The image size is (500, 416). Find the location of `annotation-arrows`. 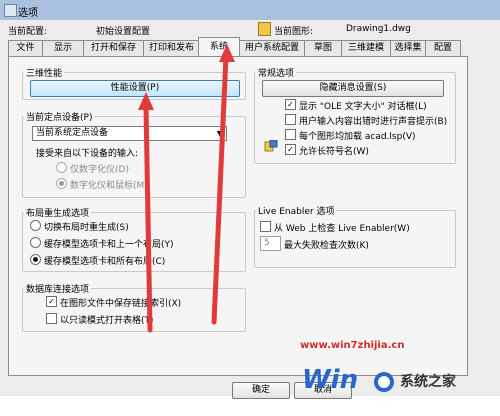

annotation-arrows is located at coordinates (186, 188).